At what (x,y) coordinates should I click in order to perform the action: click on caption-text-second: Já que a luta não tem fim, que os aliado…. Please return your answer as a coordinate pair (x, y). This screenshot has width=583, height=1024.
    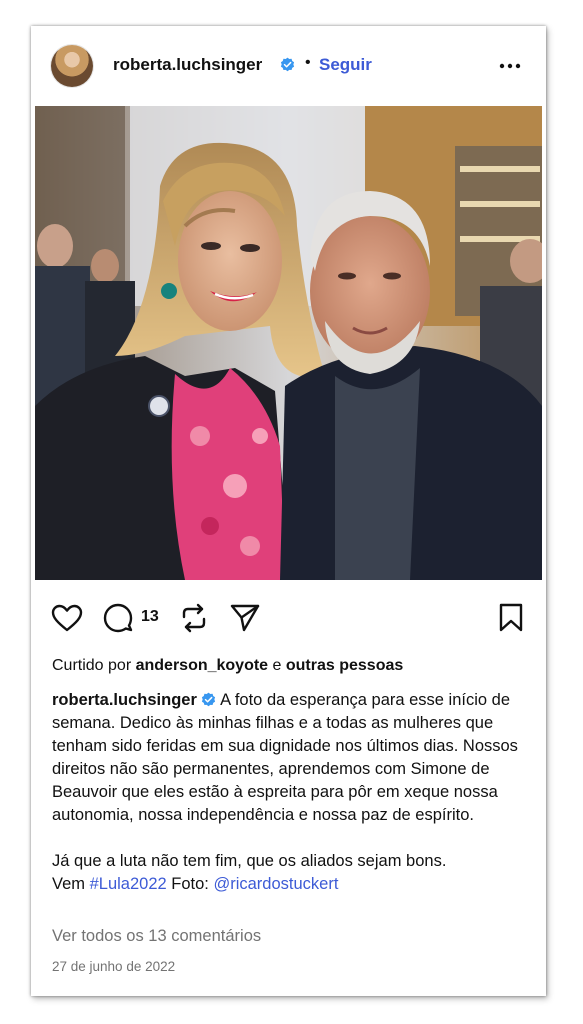
    Looking at the image, I should click on (249, 861).